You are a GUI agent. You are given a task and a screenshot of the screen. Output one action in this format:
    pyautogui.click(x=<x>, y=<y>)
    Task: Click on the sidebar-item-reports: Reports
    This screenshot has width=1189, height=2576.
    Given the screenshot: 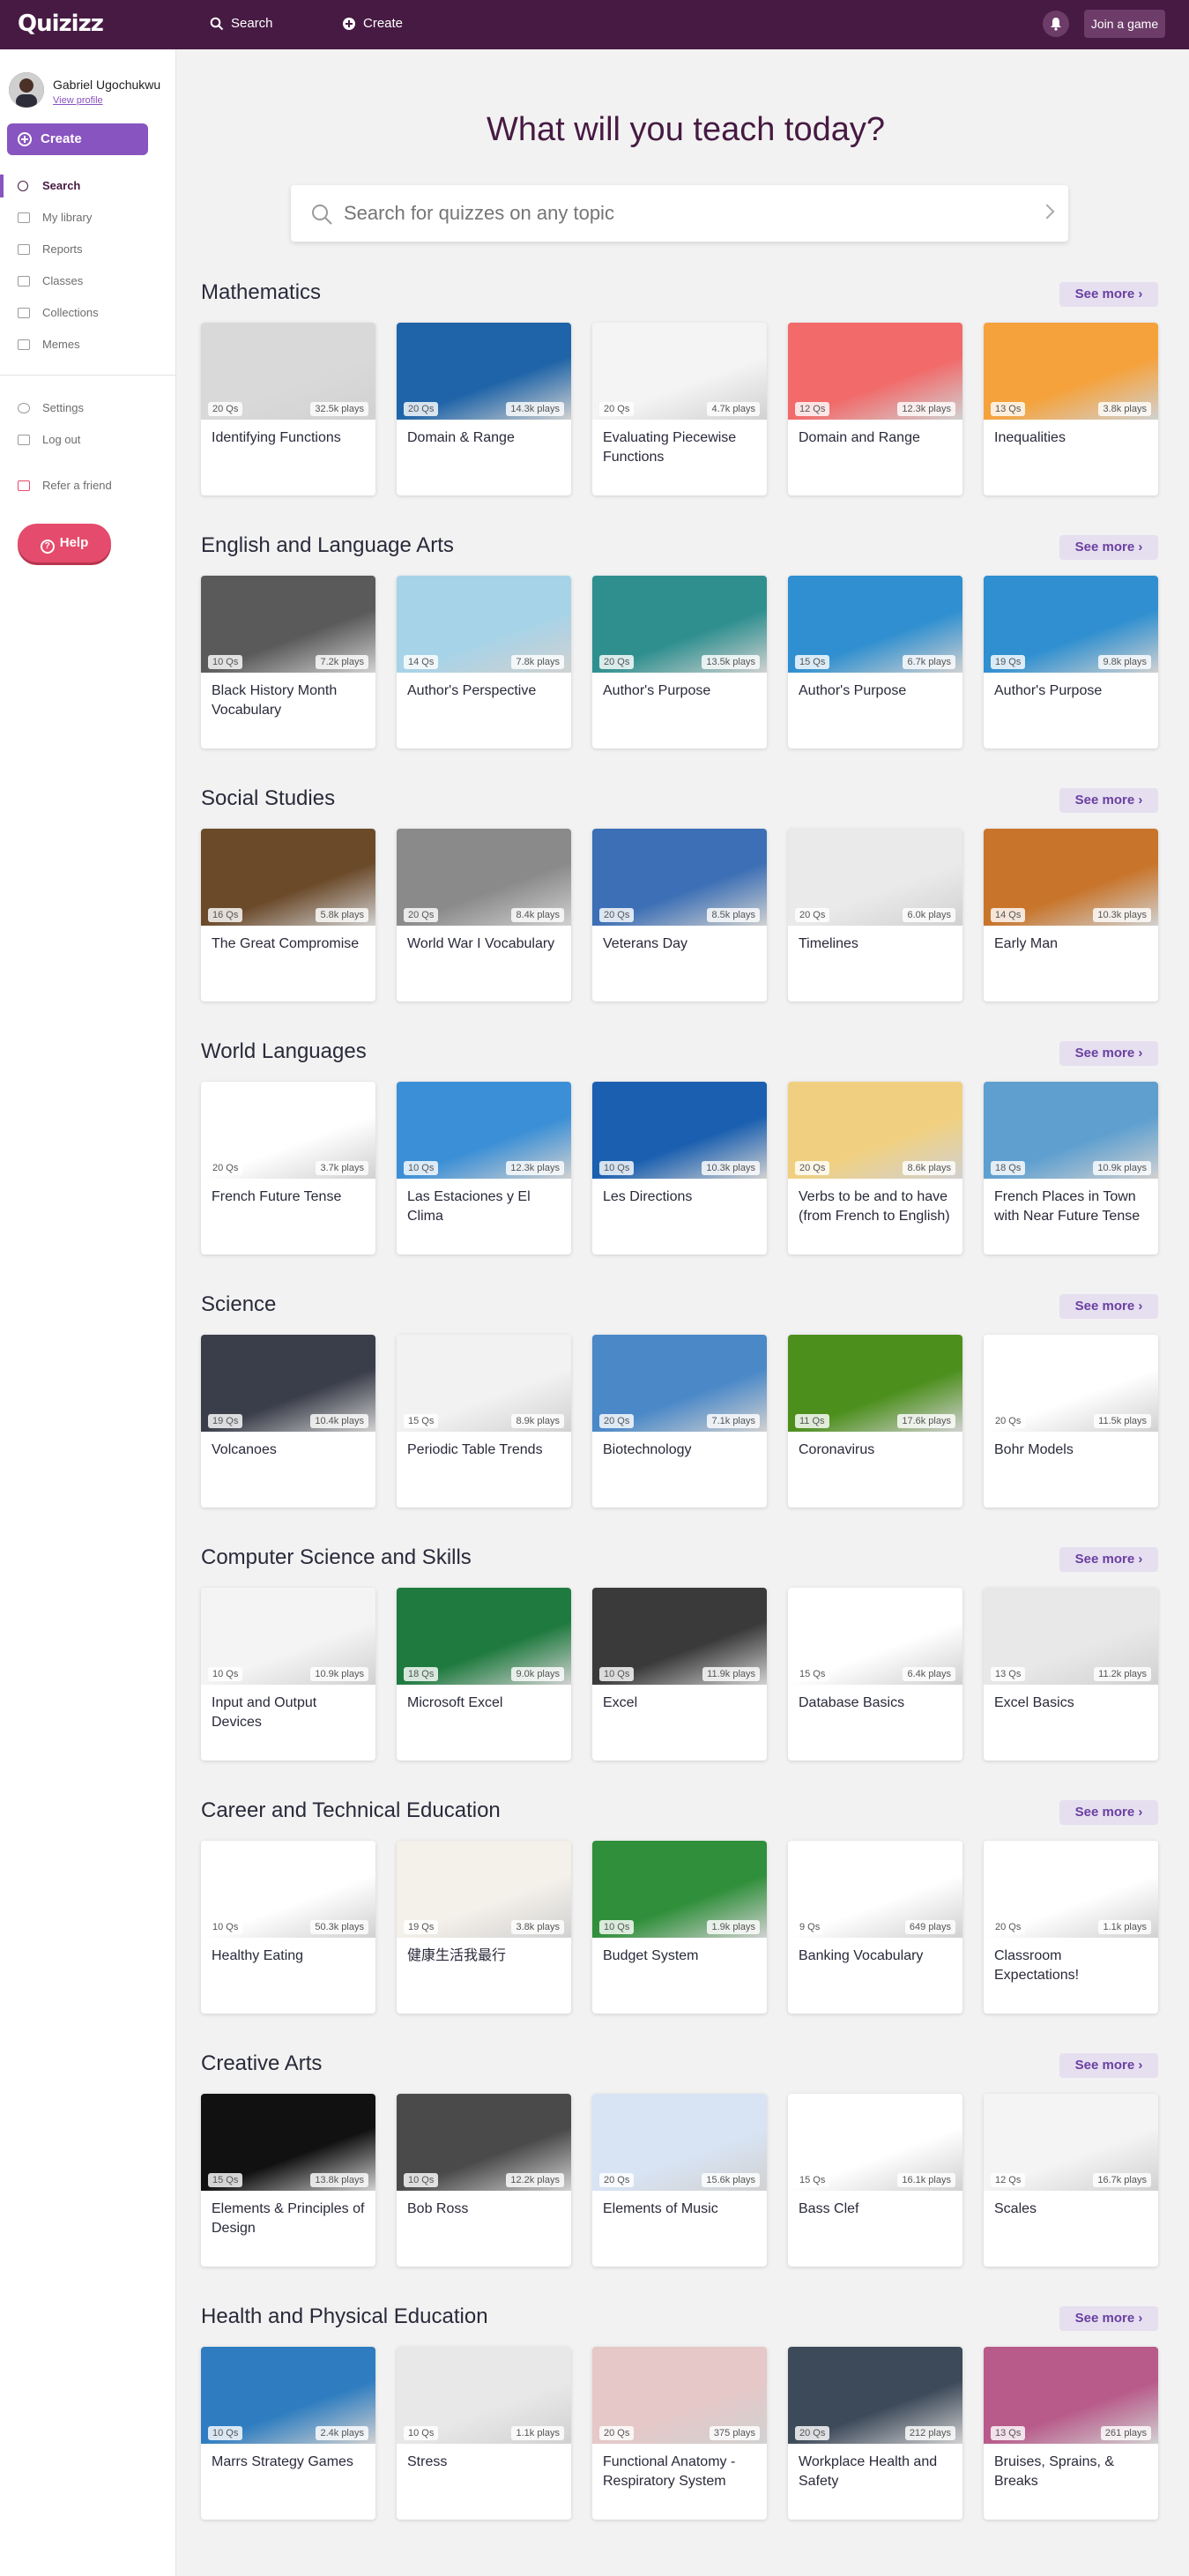 What is the action you would take?
    pyautogui.click(x=88, y=250)
    